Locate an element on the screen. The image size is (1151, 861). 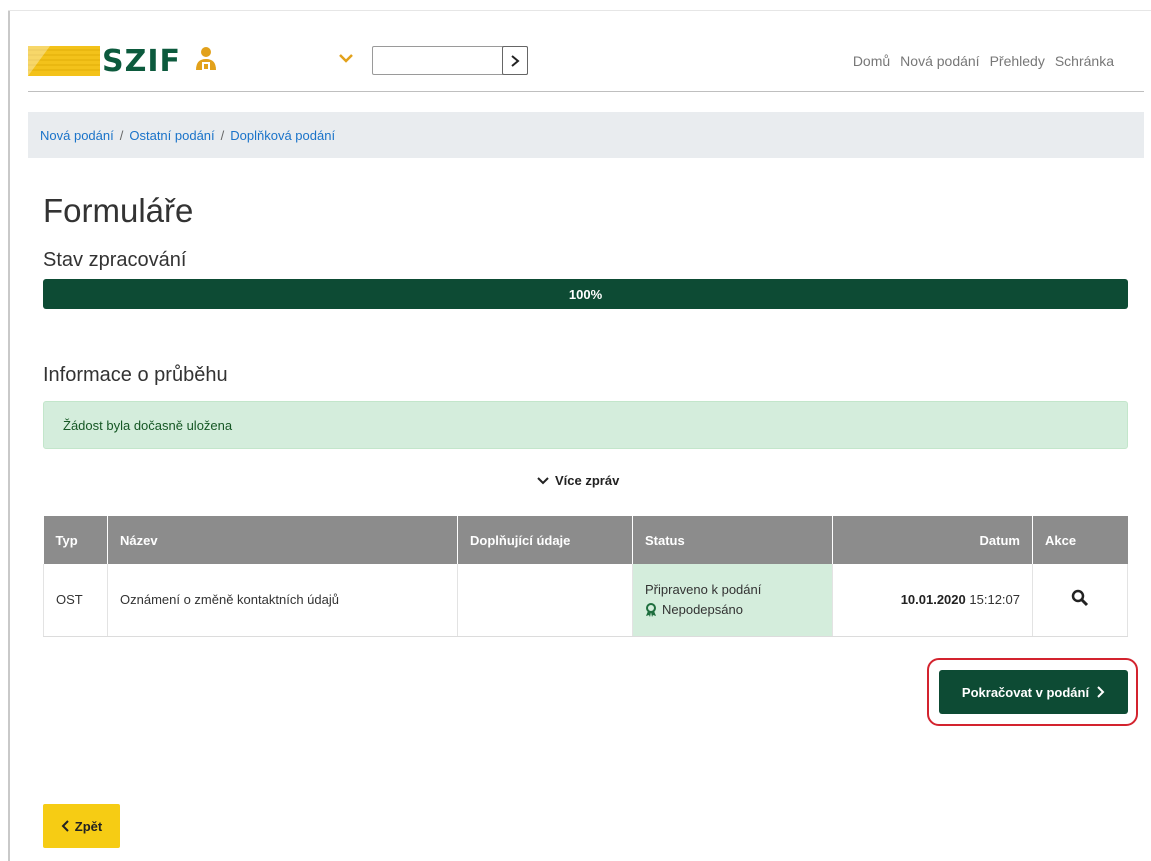
status-ready: Připraveno k podání is located at coordinates (703, 589).